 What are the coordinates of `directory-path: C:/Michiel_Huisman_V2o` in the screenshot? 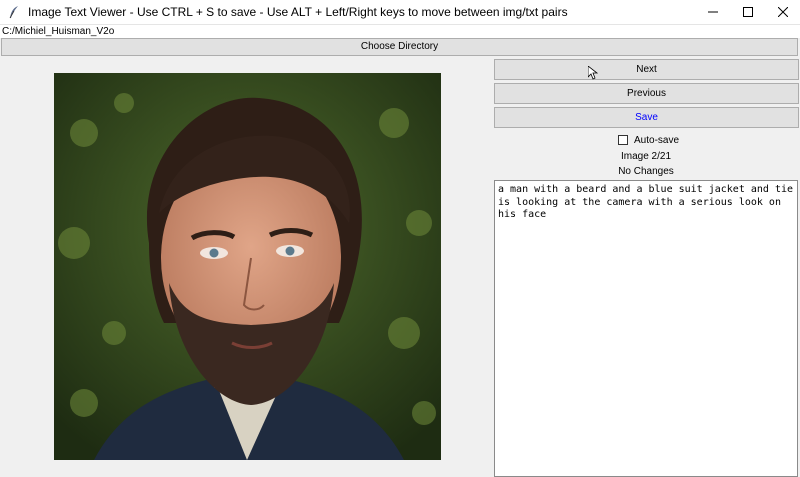 It's located at (400, 31).